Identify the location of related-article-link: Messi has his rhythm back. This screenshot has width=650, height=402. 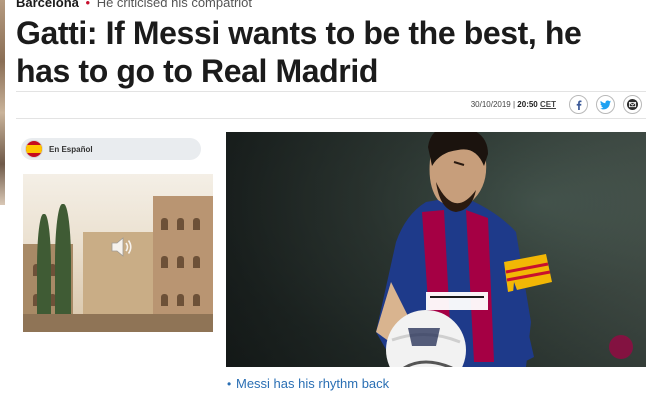
(312, 383).